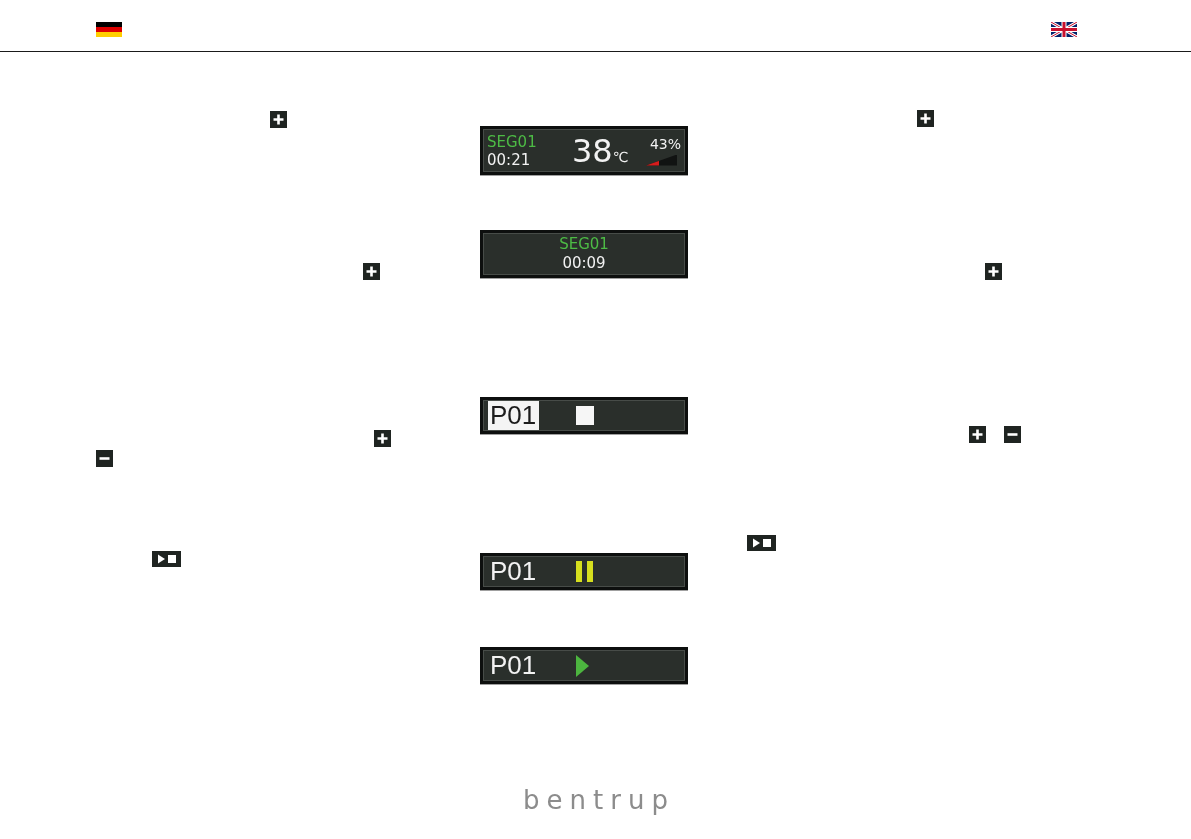  What do you see at coordinates (584, 263) in the screenshot?
I see `timer-readout: 00:09` at bounding box center [584, 263].